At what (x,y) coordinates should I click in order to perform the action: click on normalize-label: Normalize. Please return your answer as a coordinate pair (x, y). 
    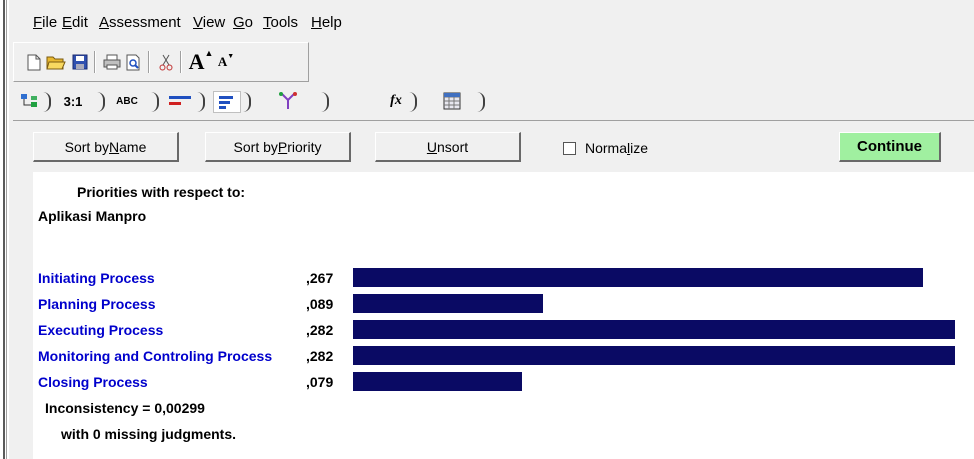
    Looking at the image, I should click on (616, 148).